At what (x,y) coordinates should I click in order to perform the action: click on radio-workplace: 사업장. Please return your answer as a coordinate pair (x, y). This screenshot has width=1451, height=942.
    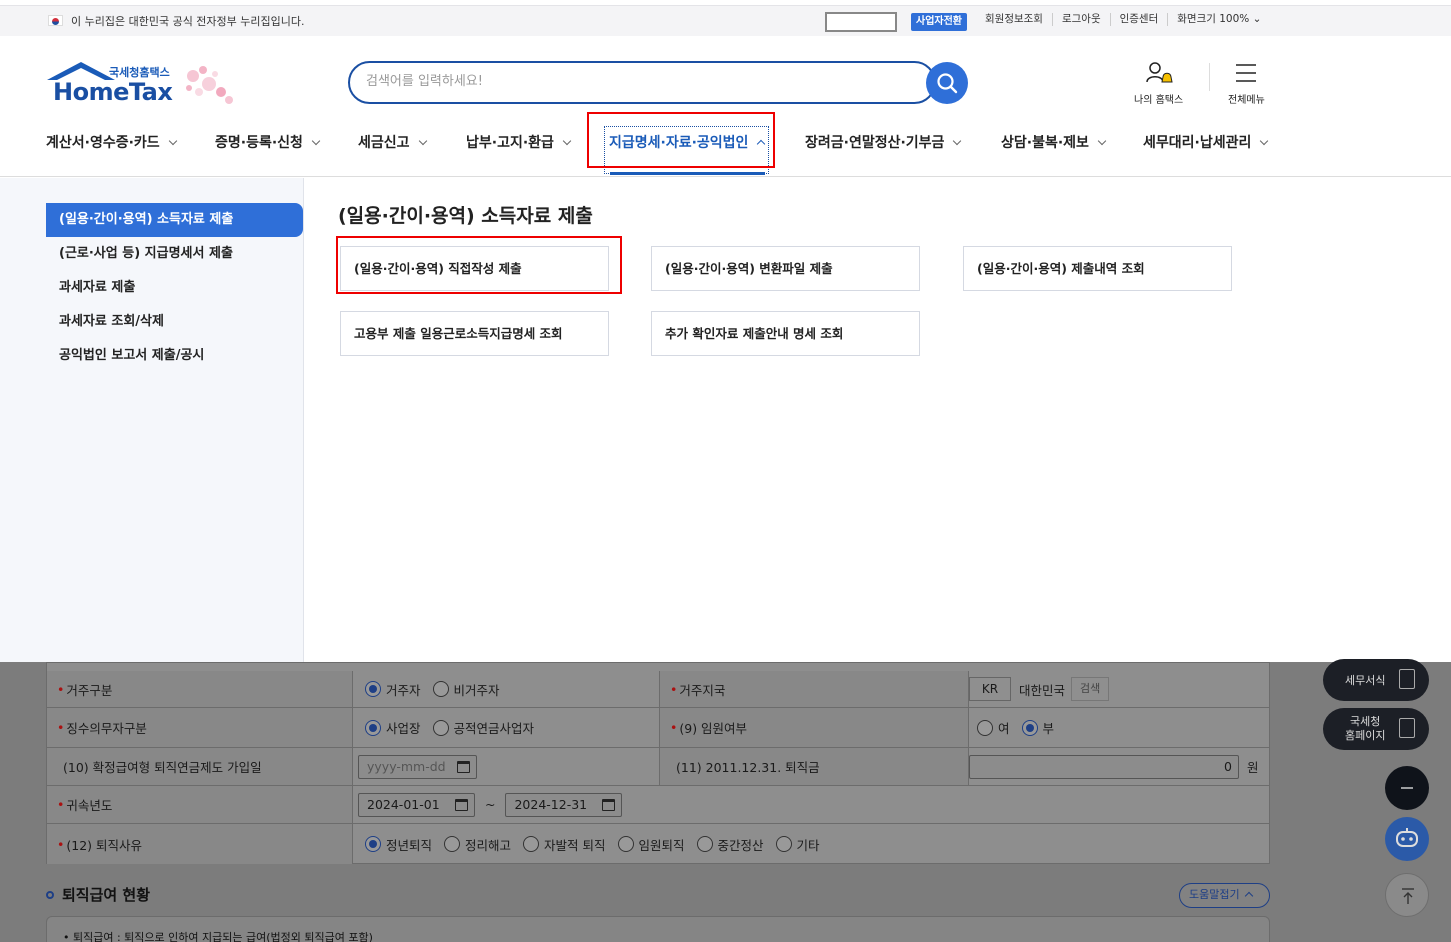
    Looking at the image, I should click on (393, 727).